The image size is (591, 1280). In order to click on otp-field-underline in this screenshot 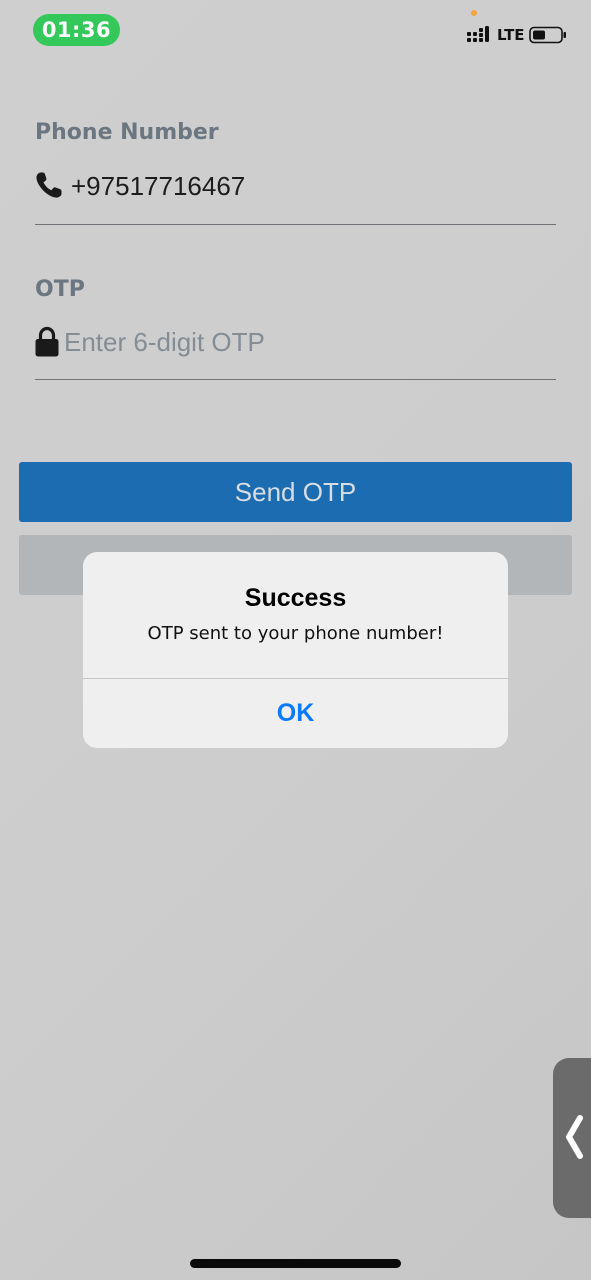, I will do `click(295, 379)`.